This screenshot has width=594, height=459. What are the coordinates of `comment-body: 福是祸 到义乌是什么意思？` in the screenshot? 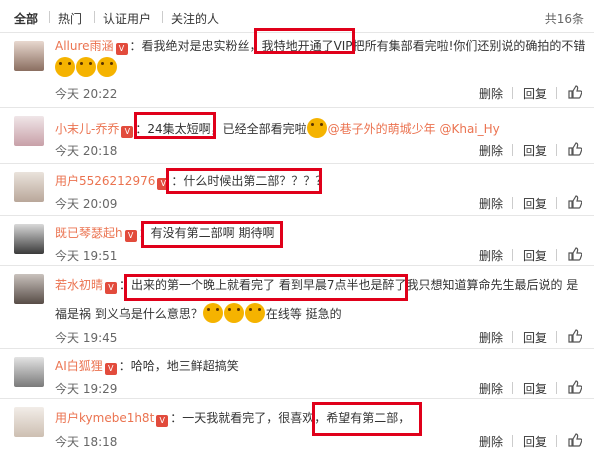 It's located at (129, 314).